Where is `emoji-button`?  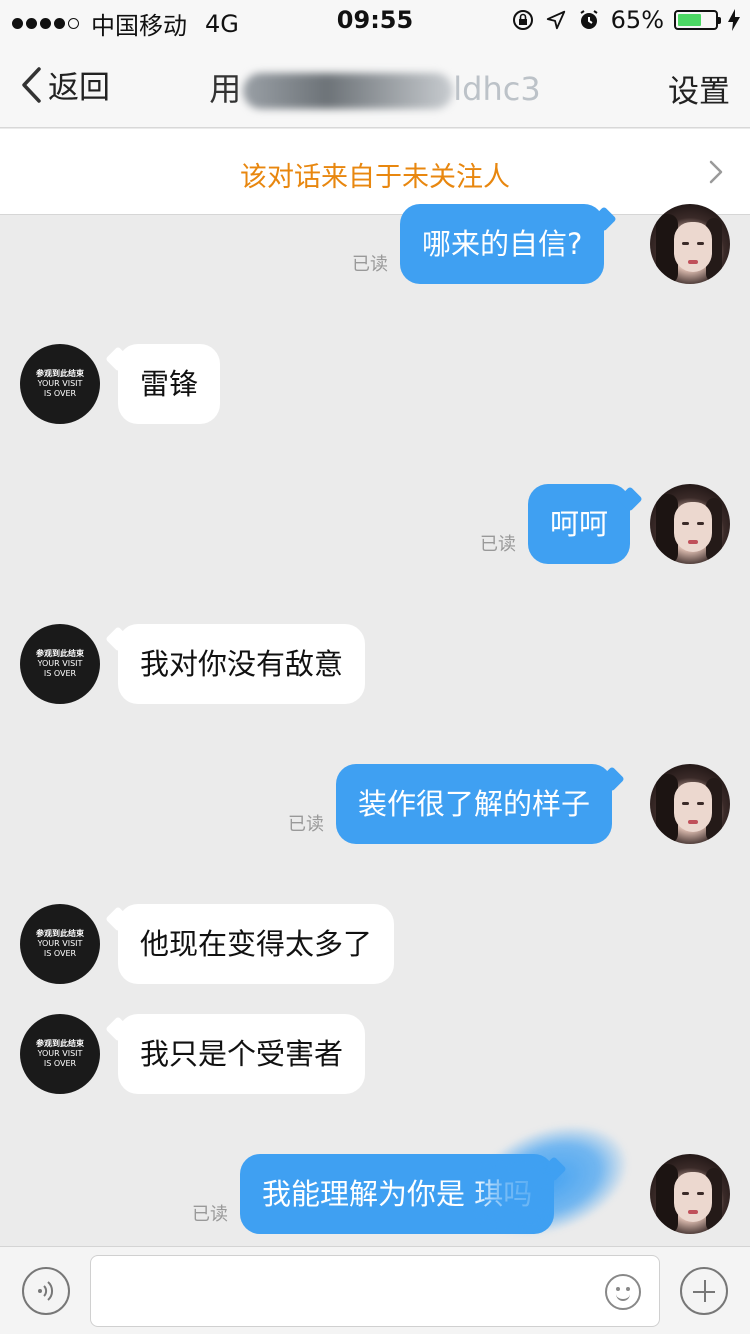 emoji-button is located at coordinates (623, 1292).